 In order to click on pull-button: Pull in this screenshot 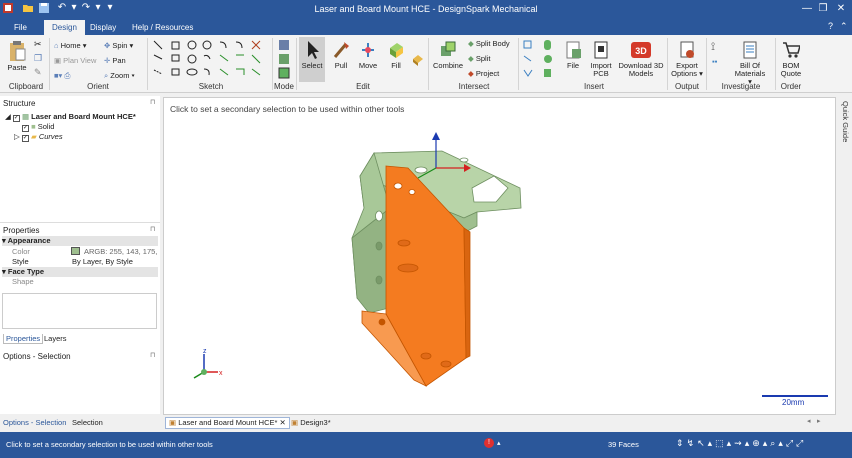, I will do `click(341, 55)`.